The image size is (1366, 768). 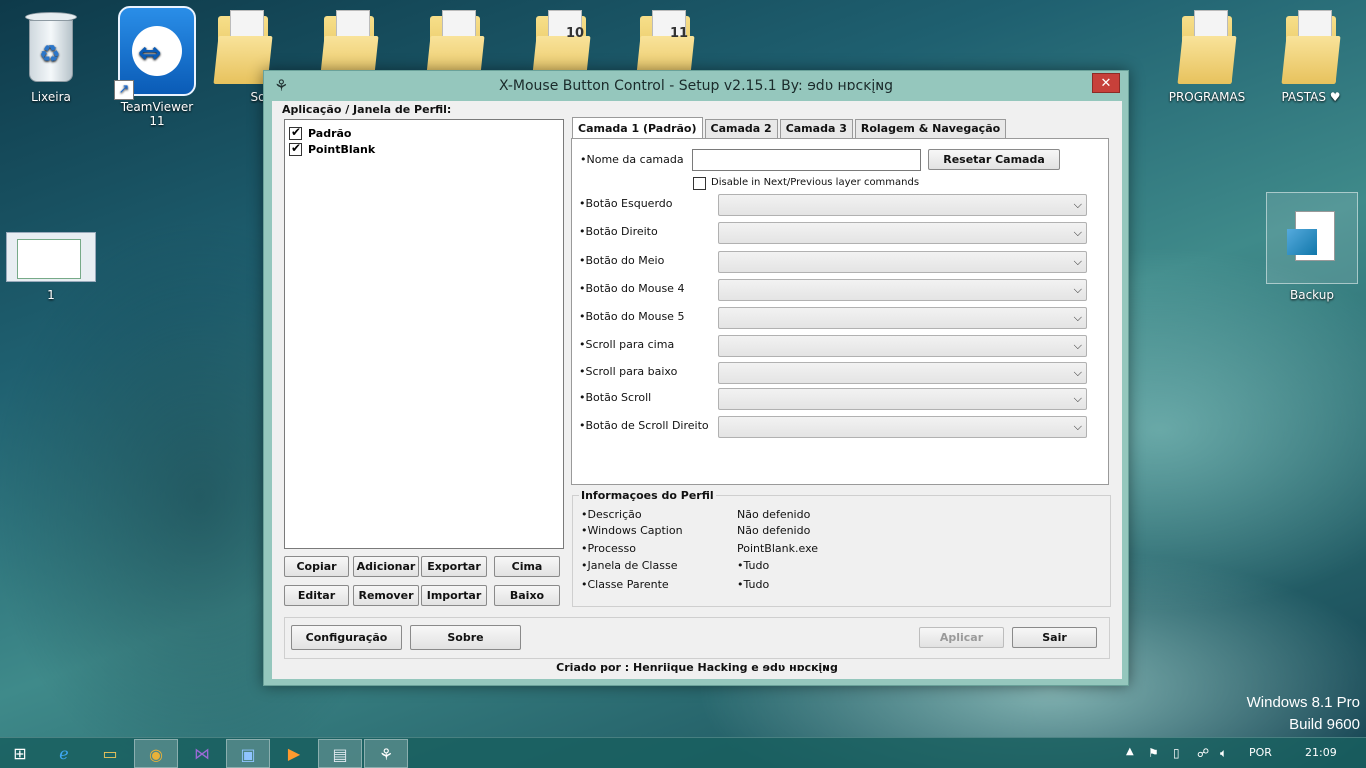 What do you see at coordinates (316, 566) in the screenshot?
I see `copy-button: Copiar` at bounding box center [316, 566].